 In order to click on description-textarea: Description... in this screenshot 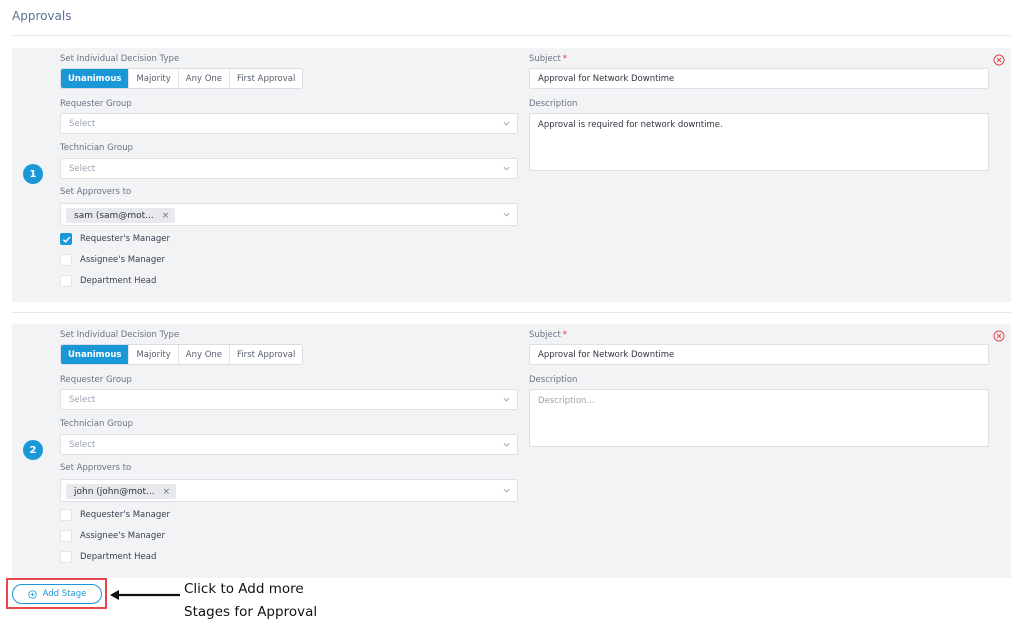, I will do `click(759, 418)`.